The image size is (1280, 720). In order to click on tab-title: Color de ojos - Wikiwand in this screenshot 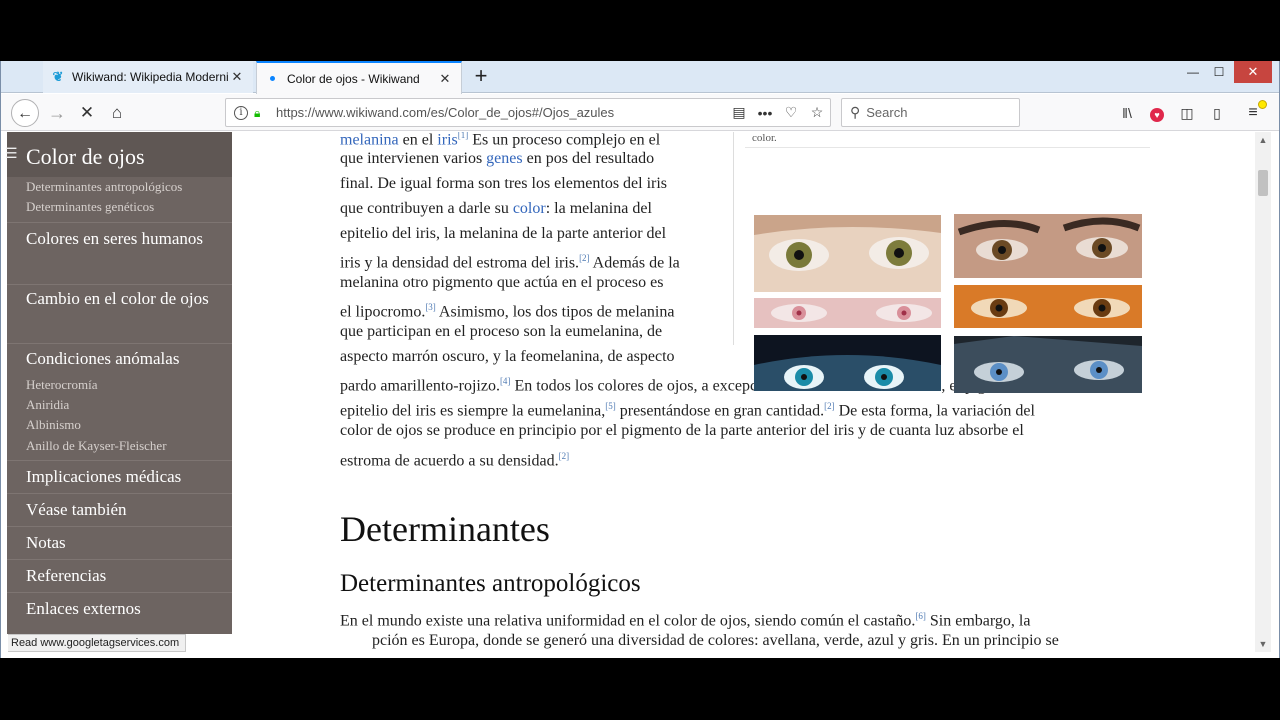, I will do `click(353, 78)`.